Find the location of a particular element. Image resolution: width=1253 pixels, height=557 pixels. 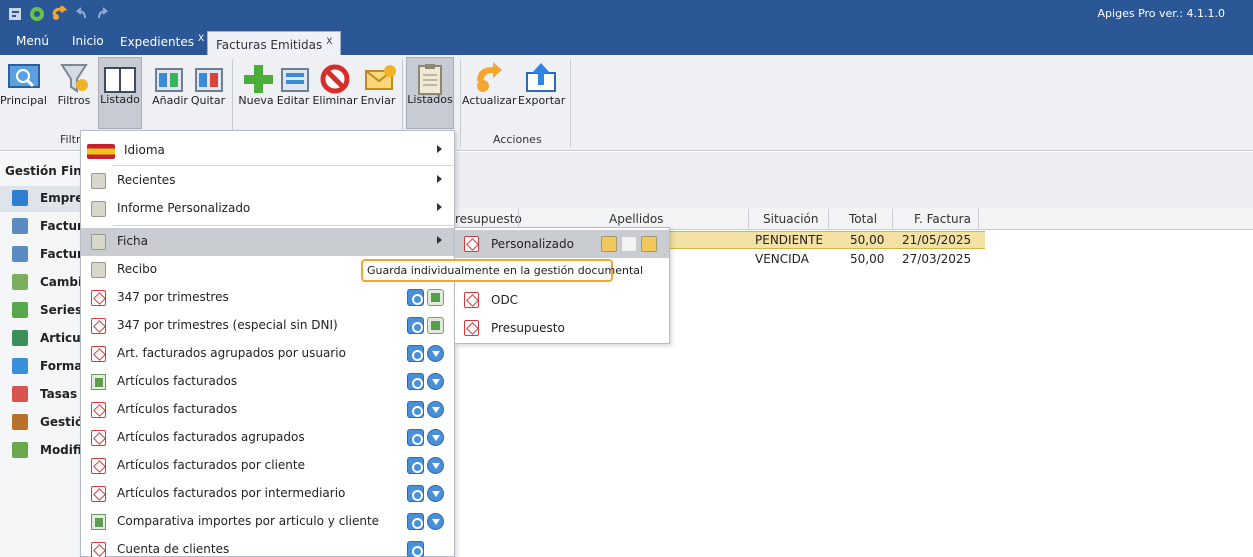

editar-button: Editar is located at coordinates (293, 93).